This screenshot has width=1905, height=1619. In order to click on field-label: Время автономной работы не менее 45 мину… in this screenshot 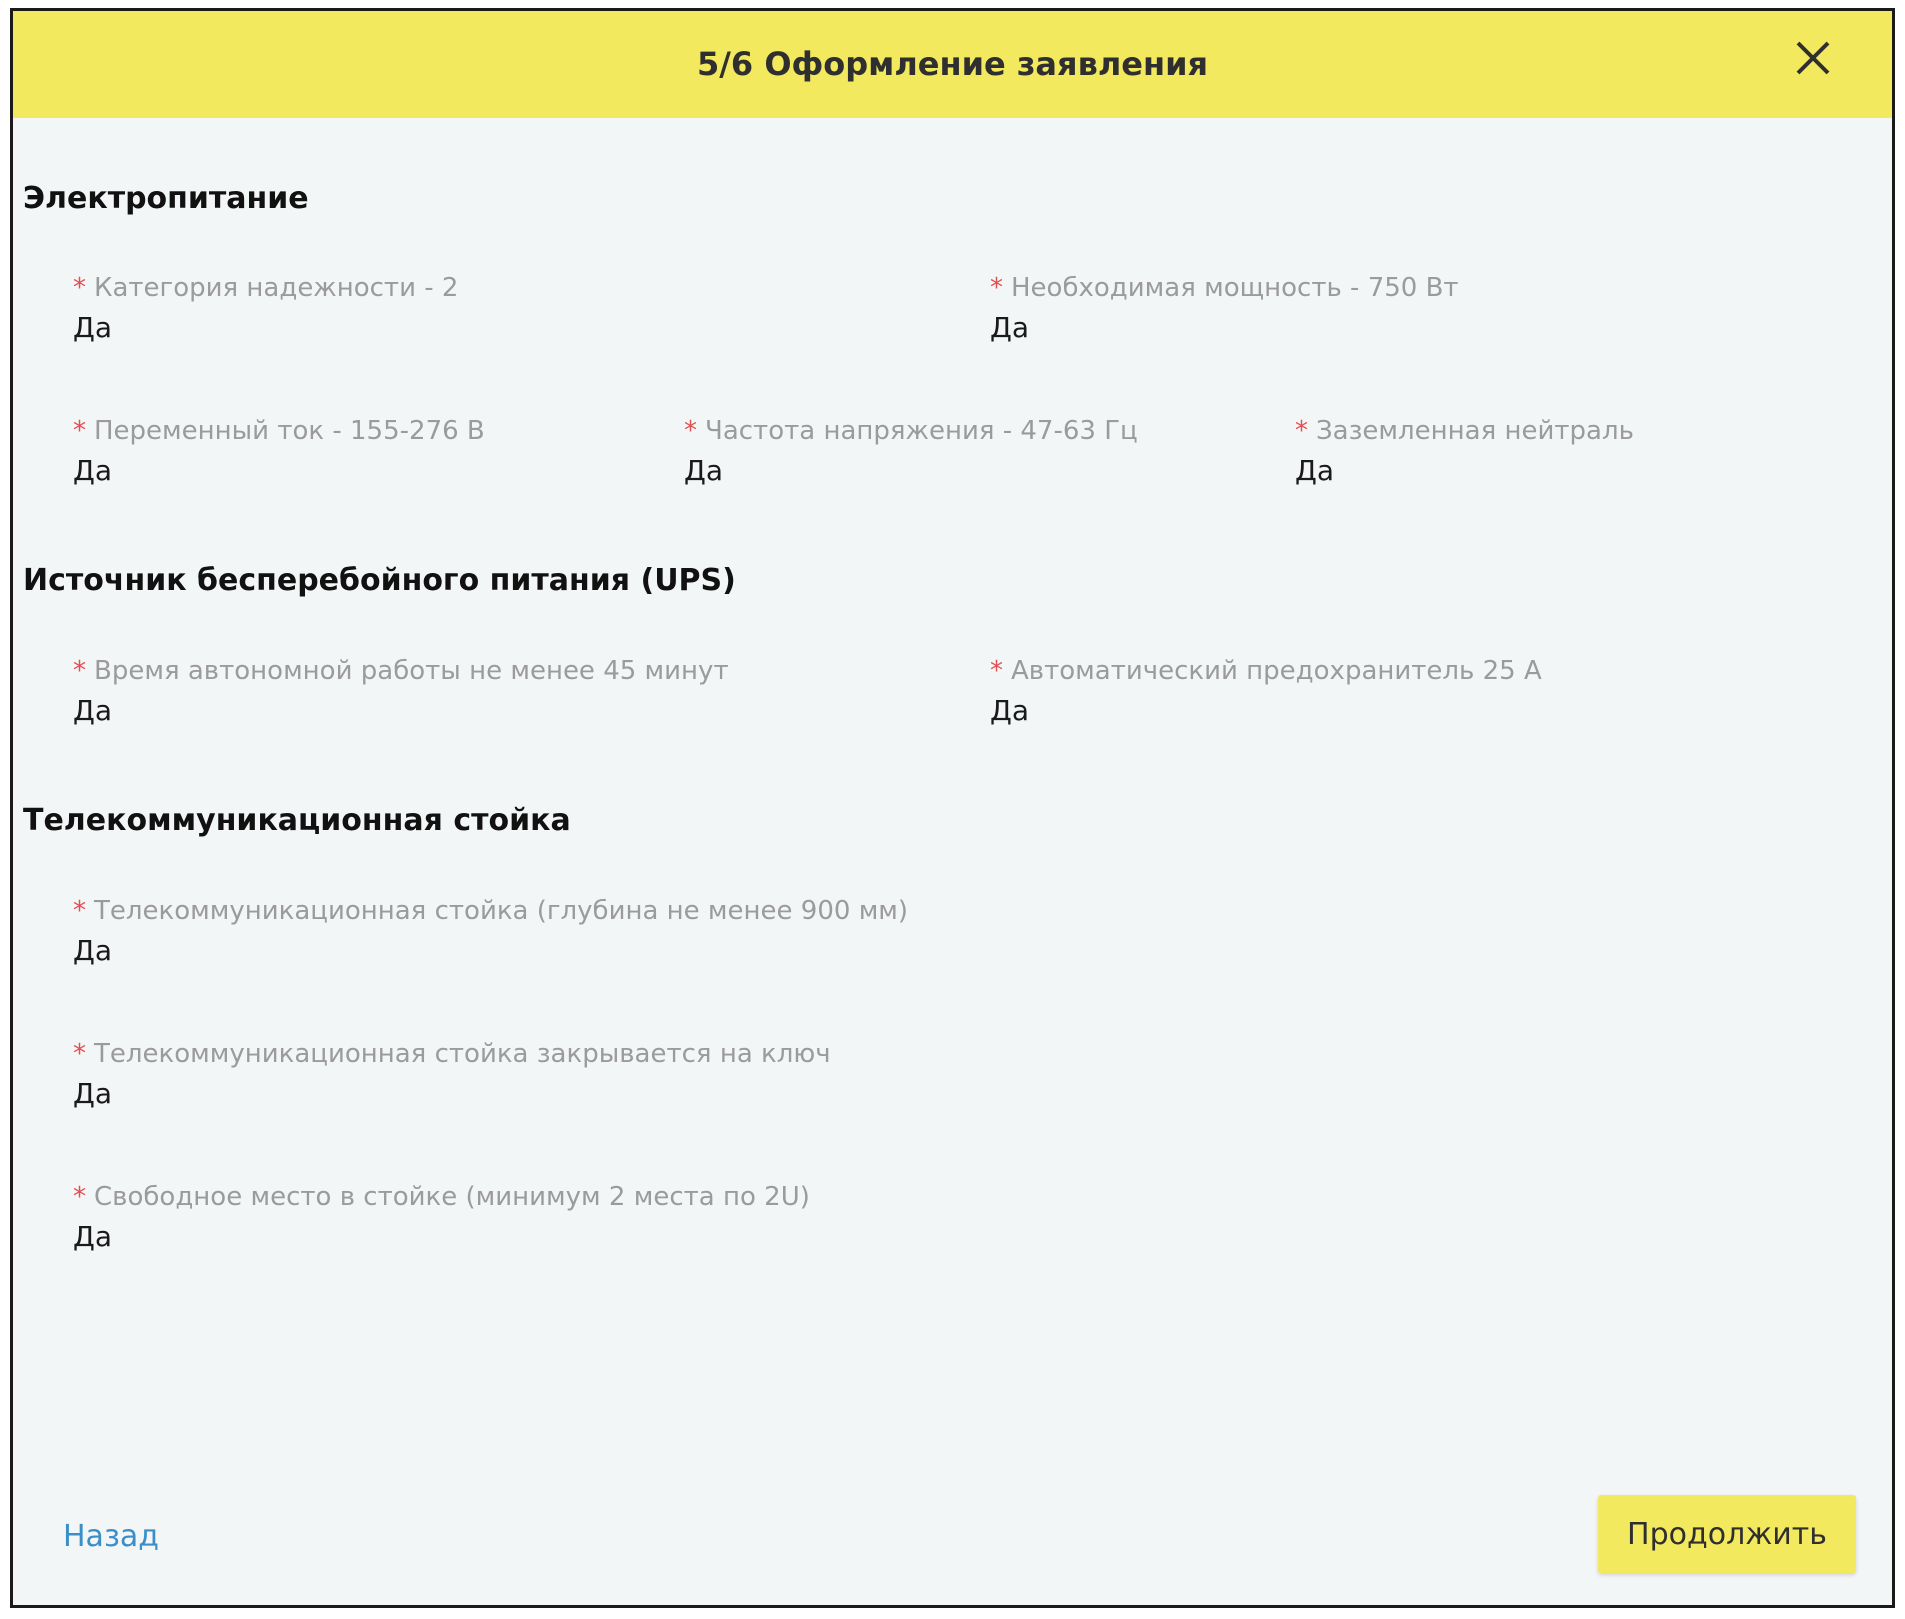, I will do `click(411, 671)`.